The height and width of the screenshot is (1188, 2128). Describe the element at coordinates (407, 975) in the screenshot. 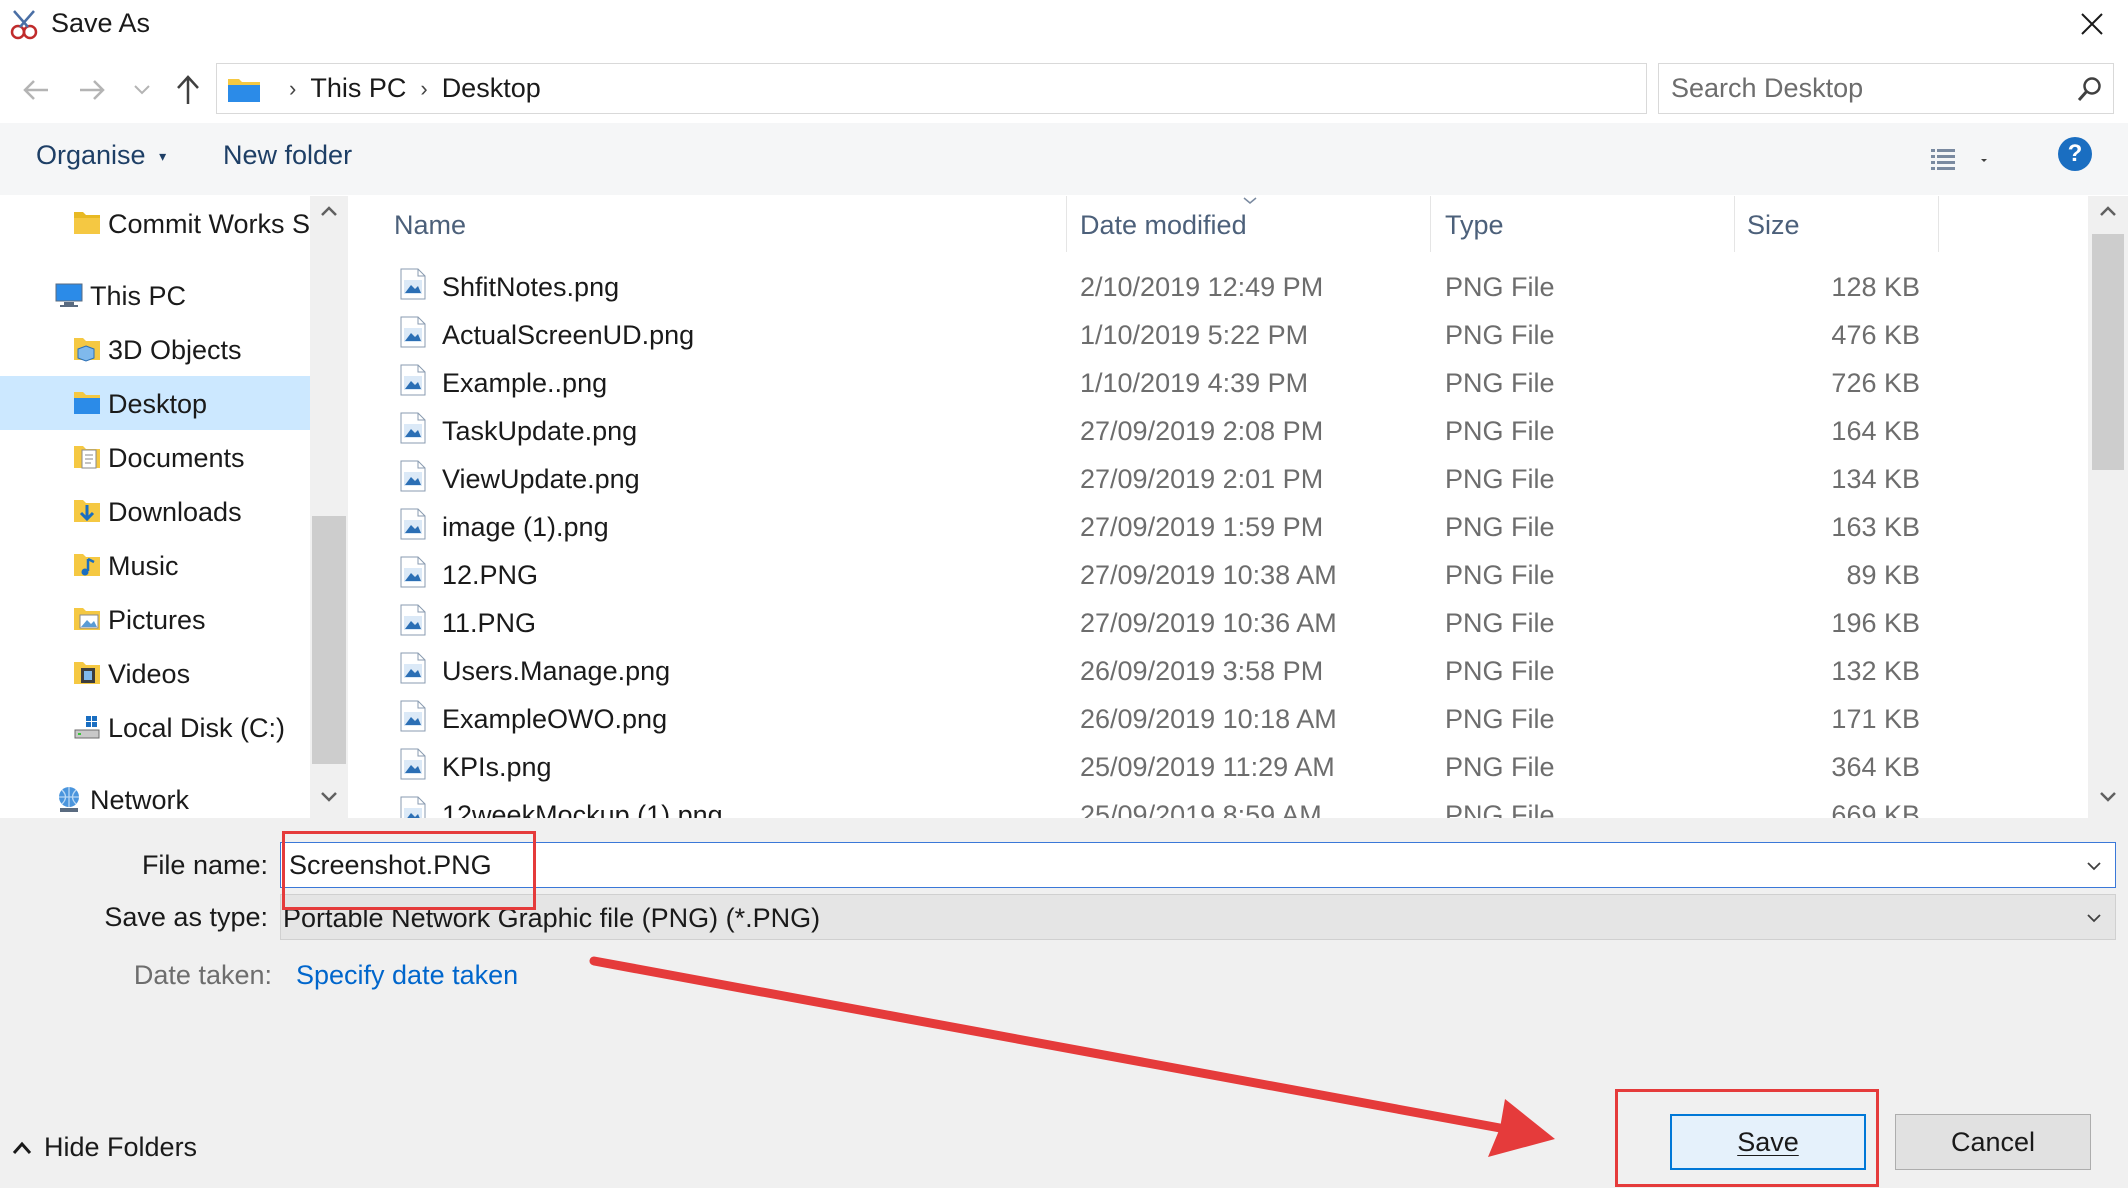

I see `specify-date-taken-link: Specify date taken` at that location.